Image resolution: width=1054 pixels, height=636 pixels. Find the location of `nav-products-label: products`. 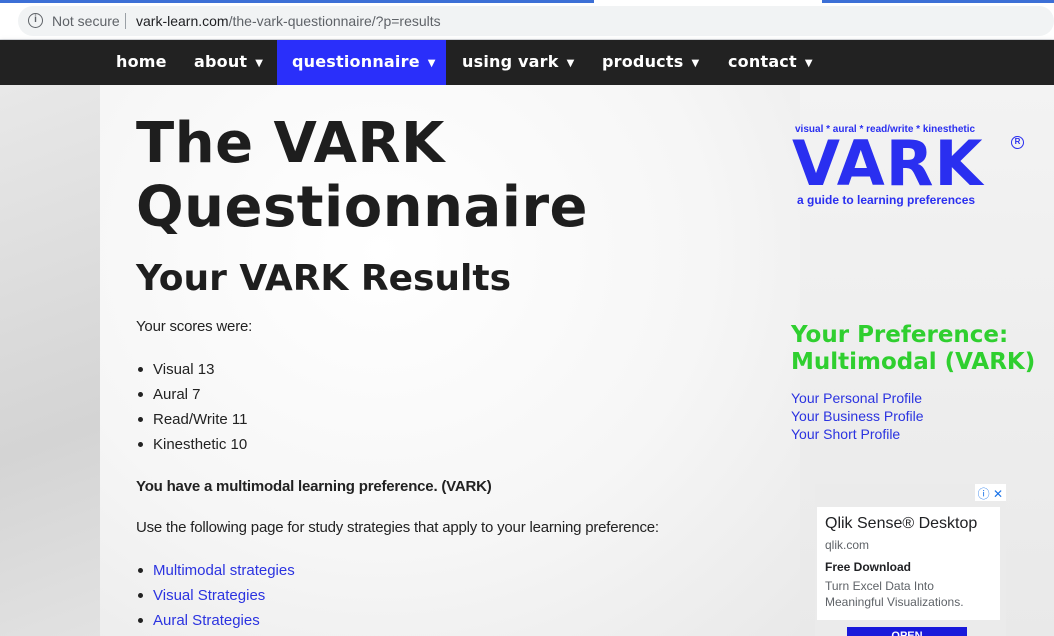

nav-products-label: products is located at coordinates (643, 61).